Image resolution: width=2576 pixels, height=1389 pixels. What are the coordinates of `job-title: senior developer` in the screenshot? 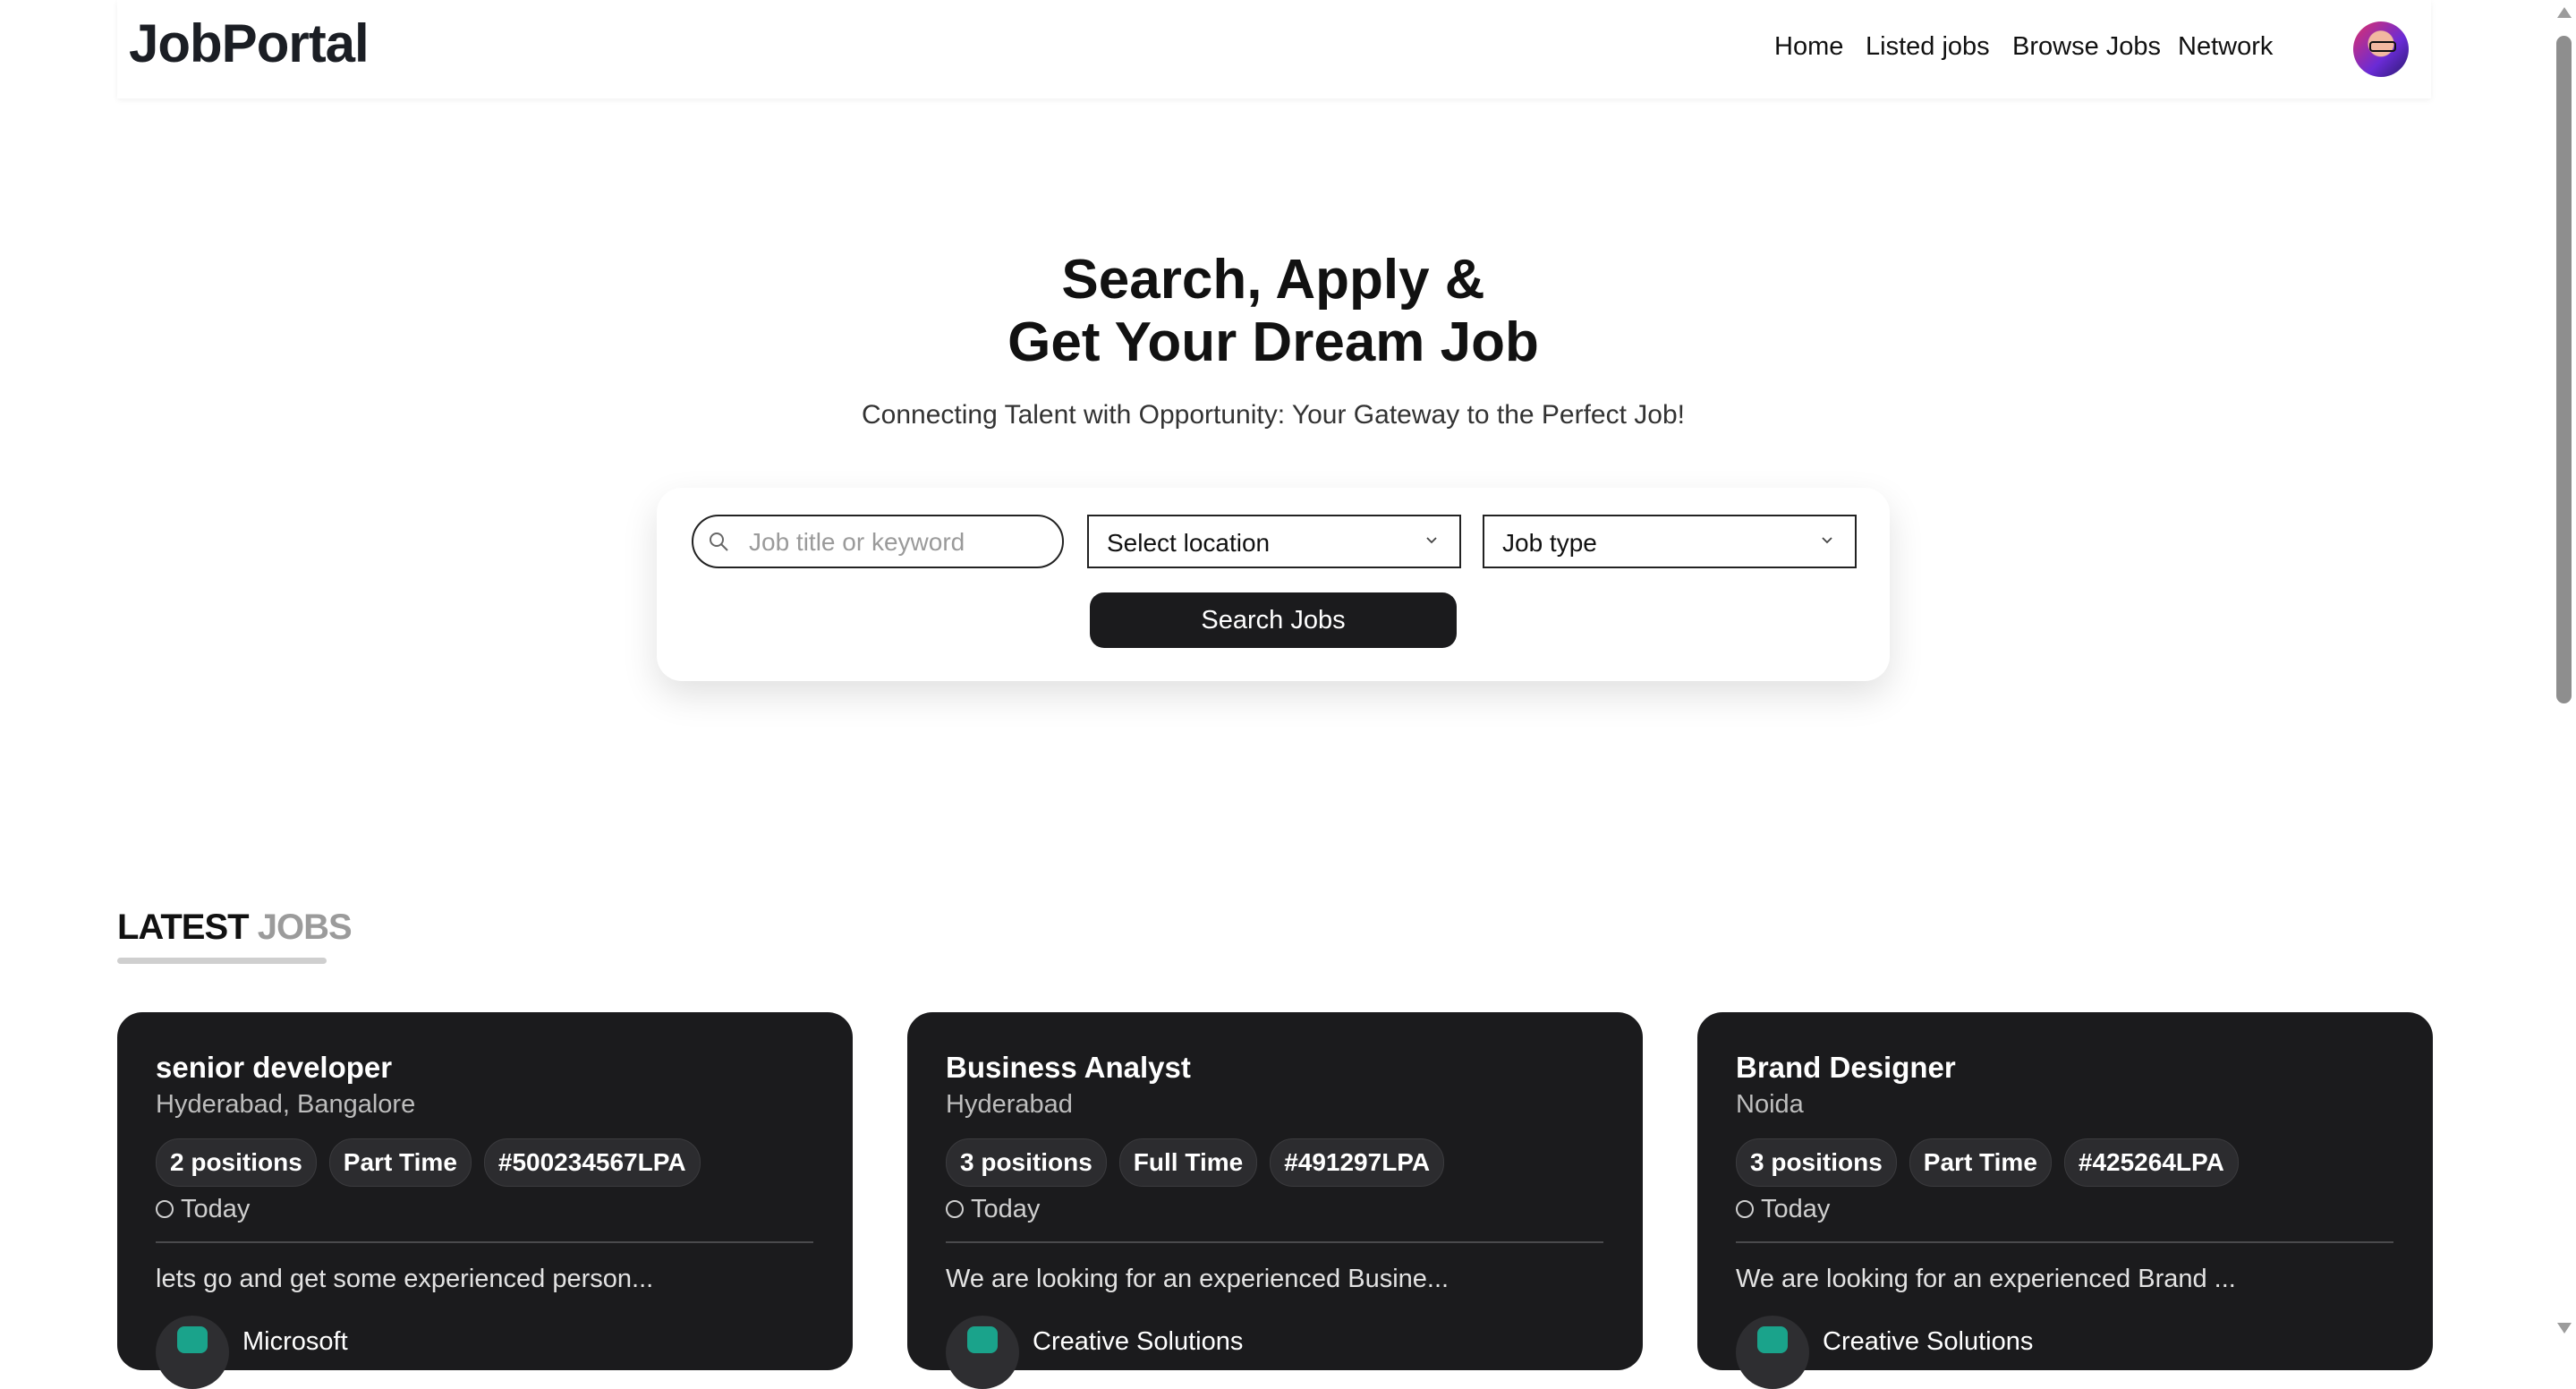 It's located at (274, 1068).